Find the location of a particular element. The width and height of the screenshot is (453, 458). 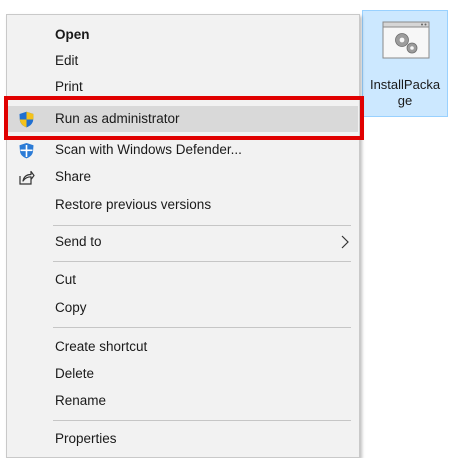

menu-item-label: Rename is located at coordinates (81, 400).